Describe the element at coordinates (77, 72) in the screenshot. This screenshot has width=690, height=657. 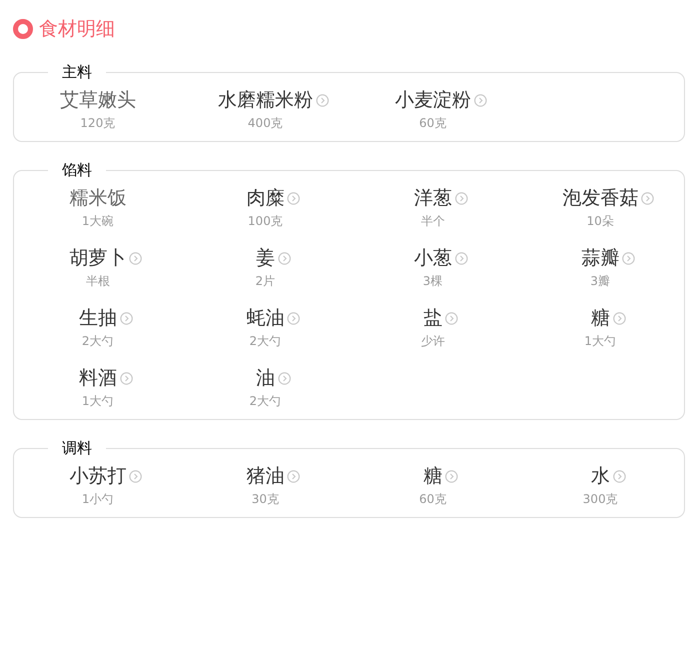
I see `group-label: 主料` at that location.